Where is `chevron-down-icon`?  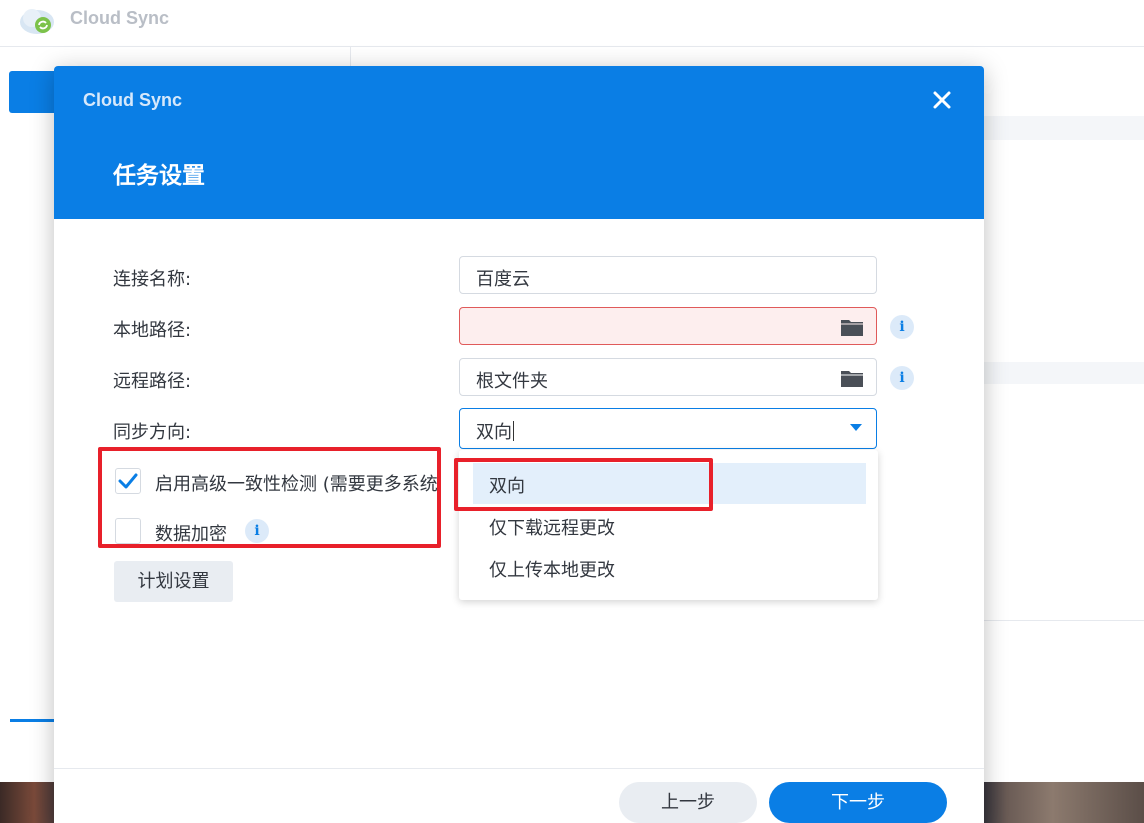
chevron-down-icon is located at coordinates (856, 428).